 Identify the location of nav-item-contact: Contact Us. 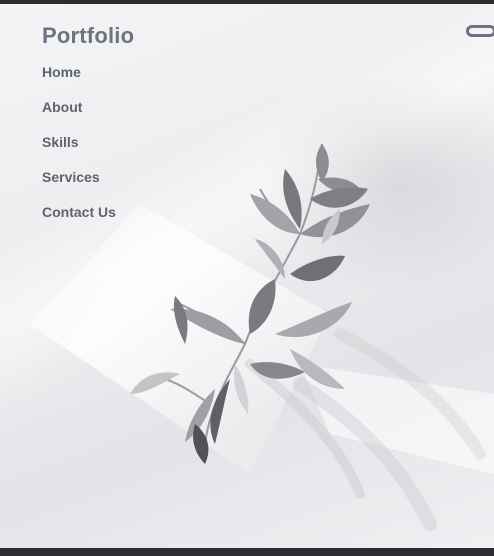
(79, 221).